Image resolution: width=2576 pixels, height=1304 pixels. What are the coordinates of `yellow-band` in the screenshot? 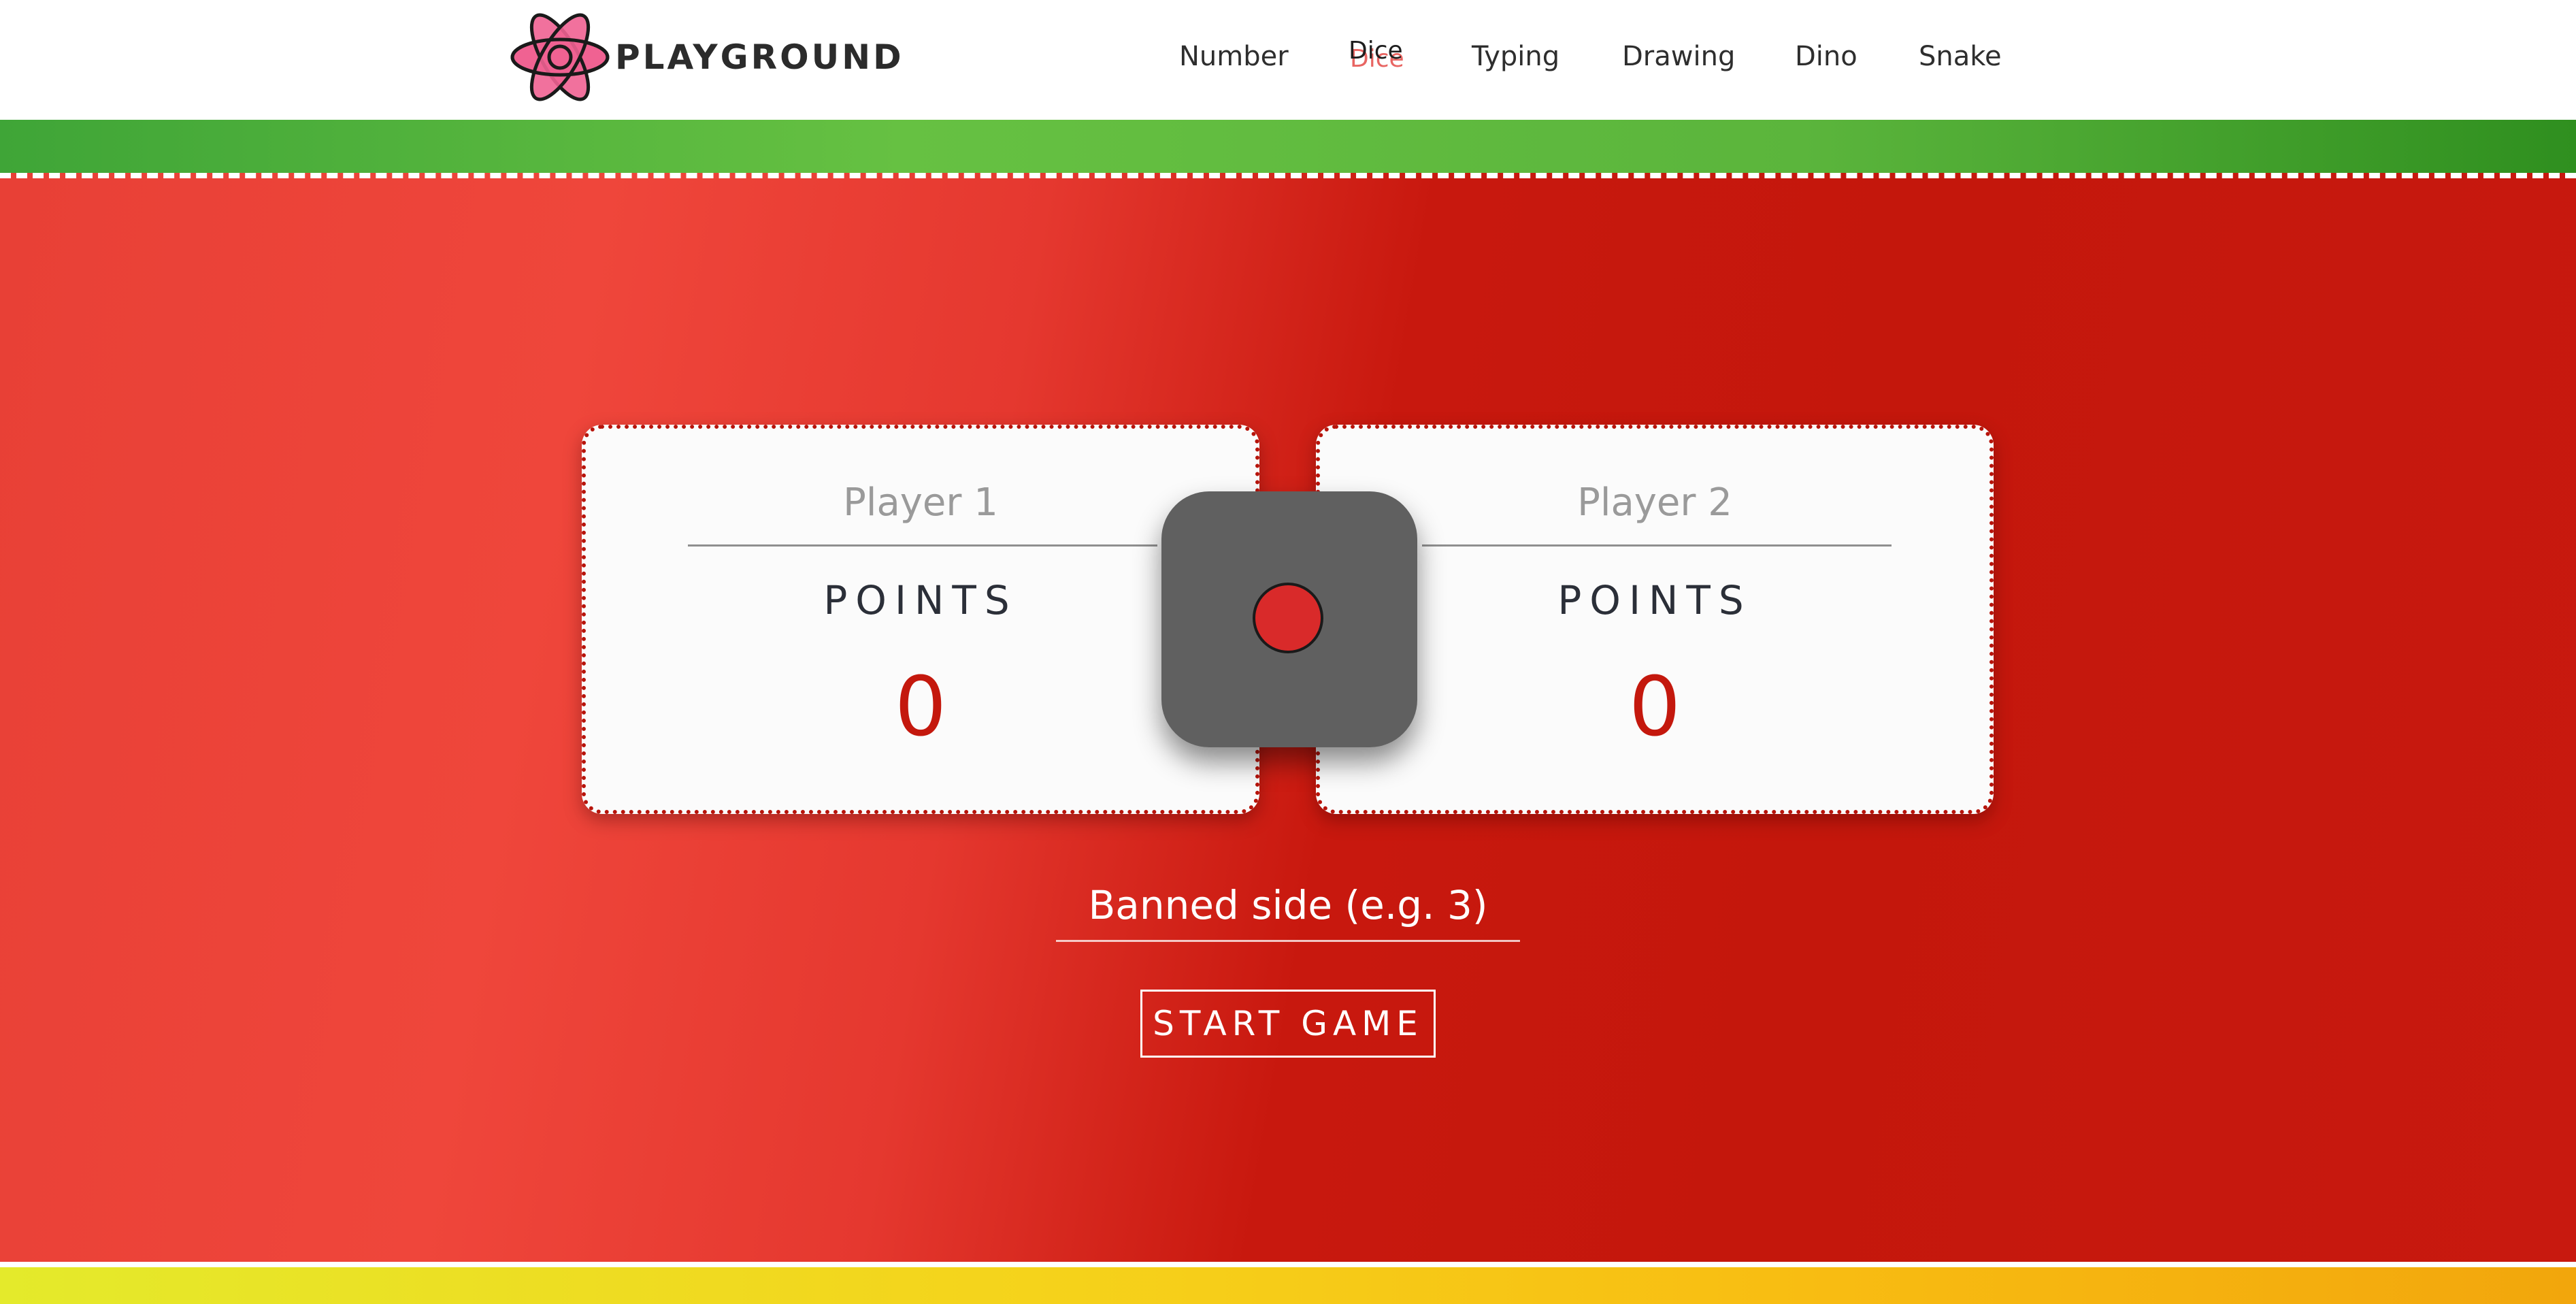 It's located at (1288, 1285).